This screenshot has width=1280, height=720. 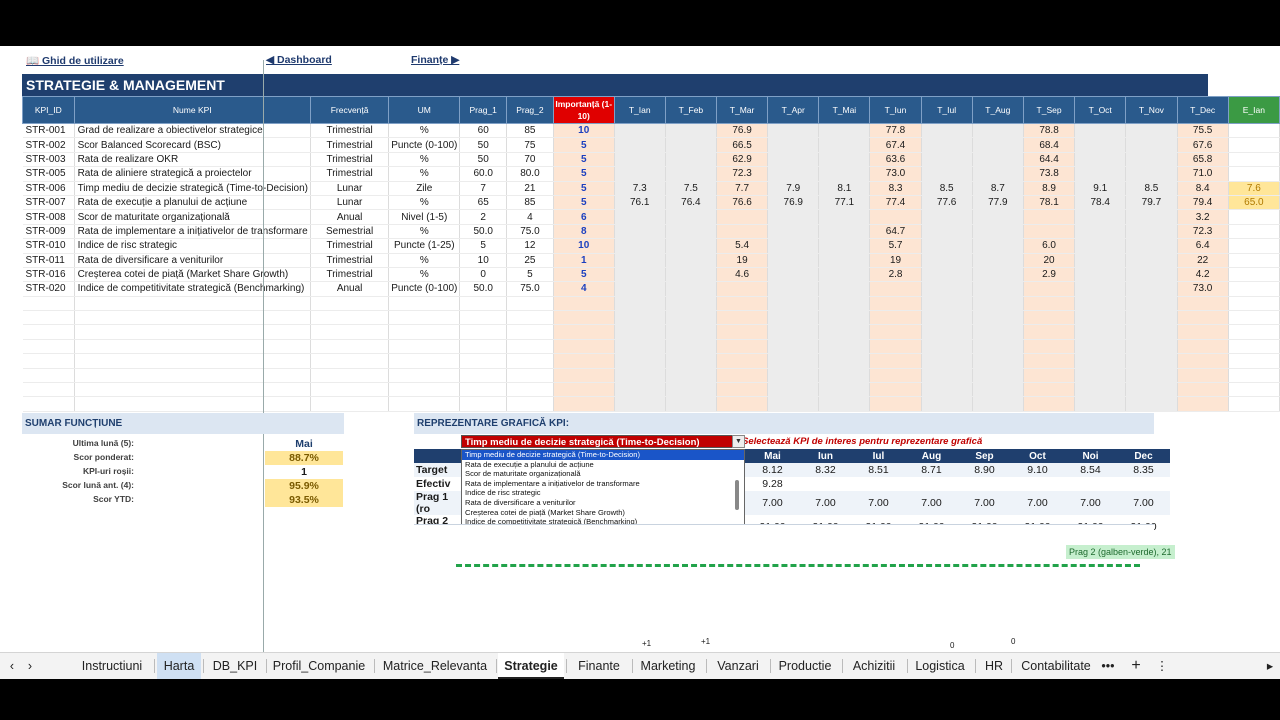 What do you see at coordinates (1203, 275) in the screenshot?
I see `table-cell: 4.2` at bounding box center [1203, 275].